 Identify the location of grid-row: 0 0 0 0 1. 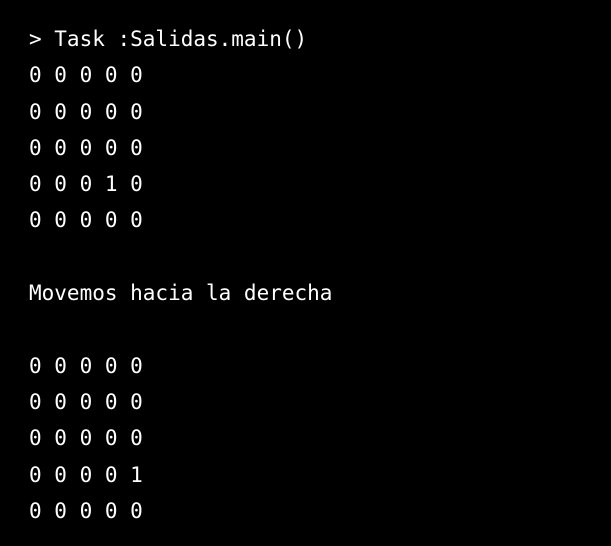
(86, 474).